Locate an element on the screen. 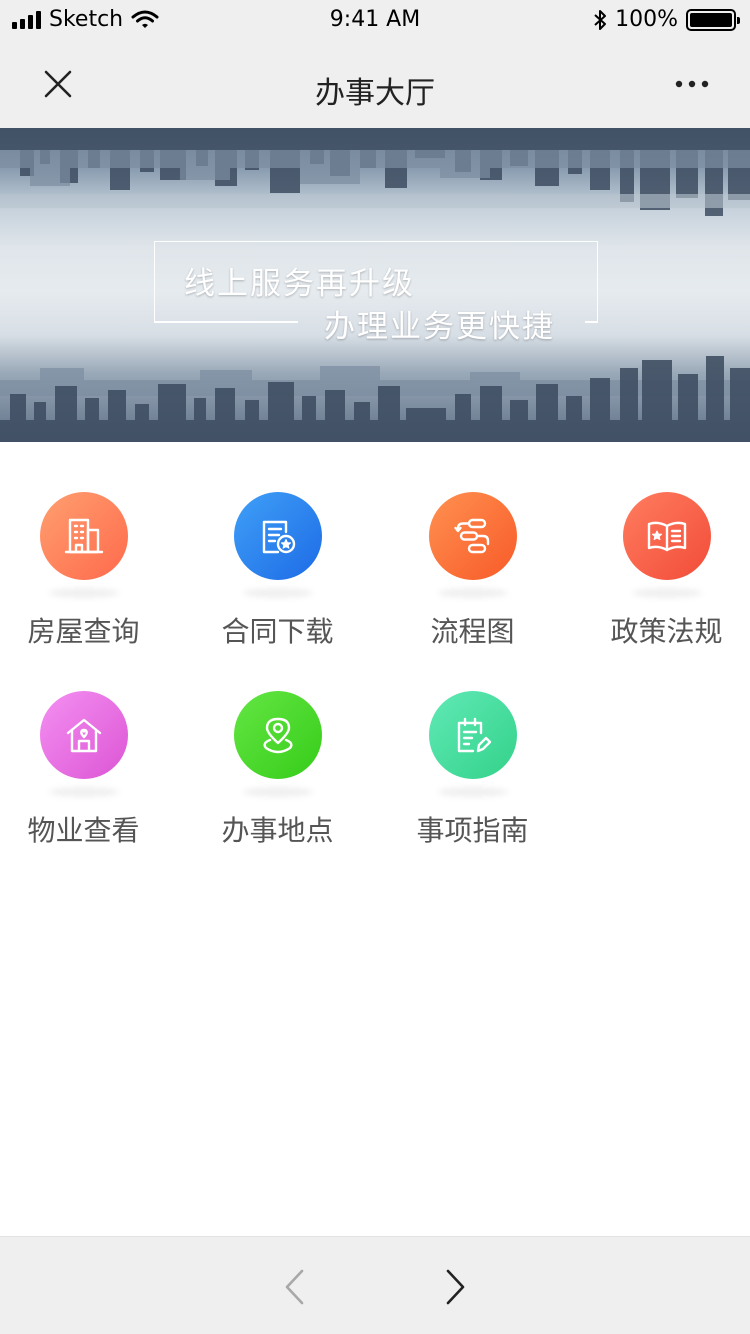 This screenshot has height=1334, width=750. banner-slogan-line1: 线上服务再升级 is located at coordinates (299, 284).